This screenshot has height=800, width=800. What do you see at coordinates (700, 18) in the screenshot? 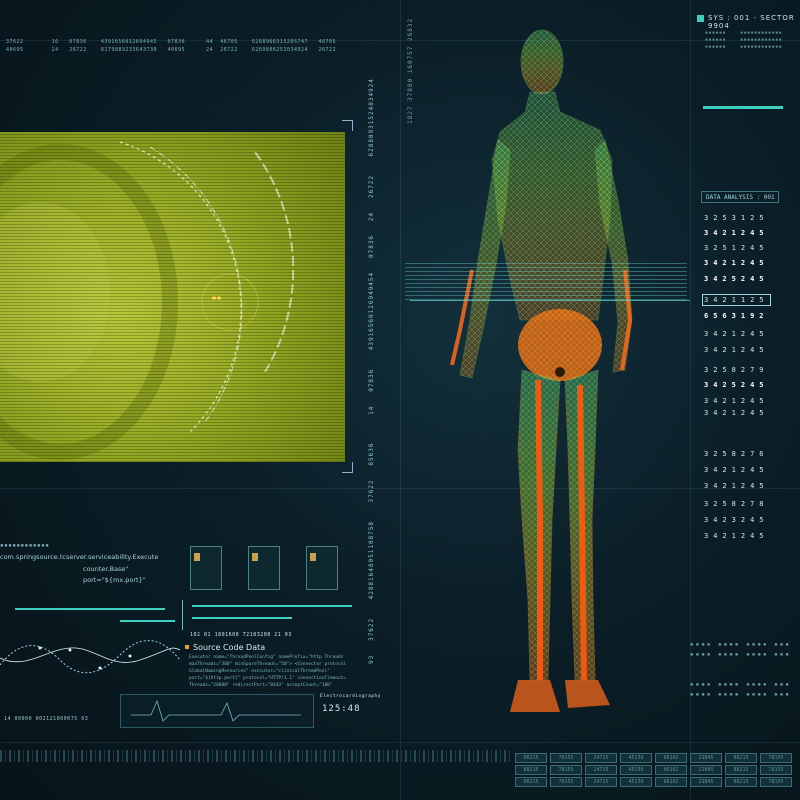
I see `sys-indicator-icon` at bounding box center [700, 18].